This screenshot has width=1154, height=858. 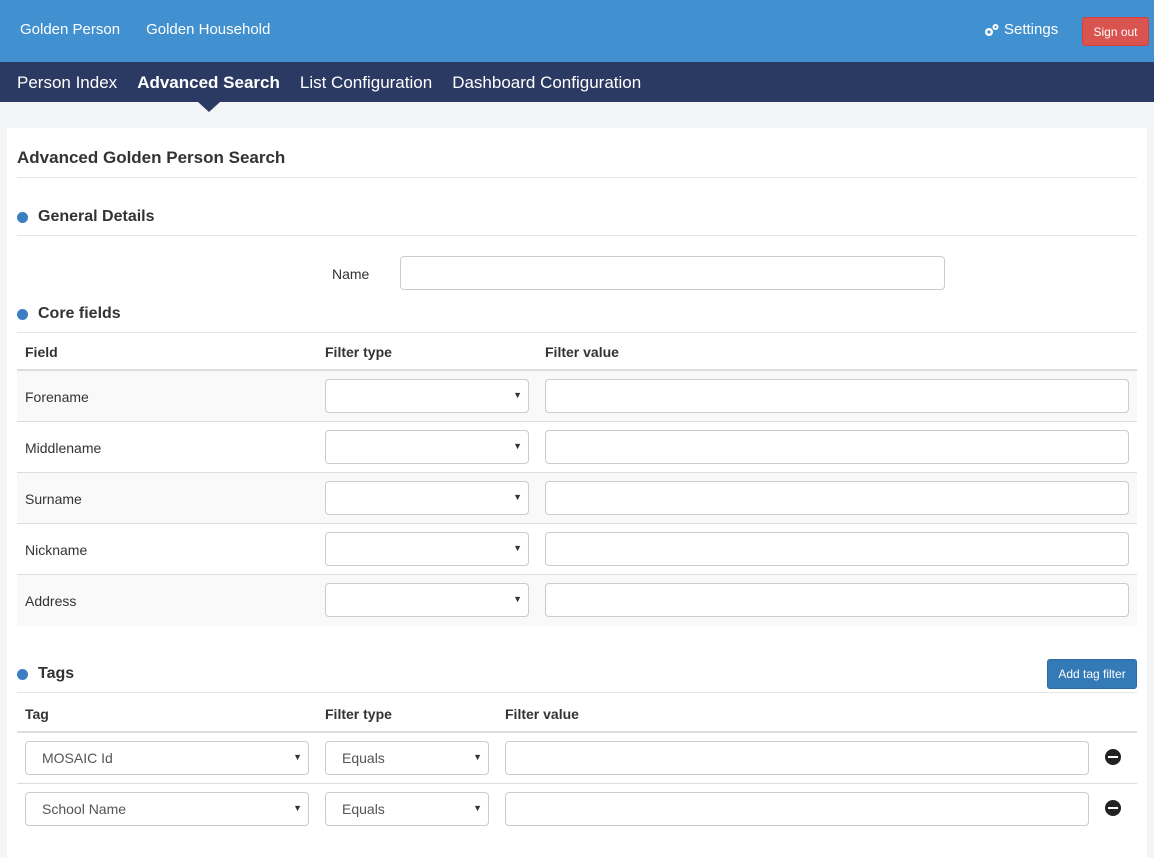 I want to click on forename-filter-type-select: ▼, so click(x=427, y=396).